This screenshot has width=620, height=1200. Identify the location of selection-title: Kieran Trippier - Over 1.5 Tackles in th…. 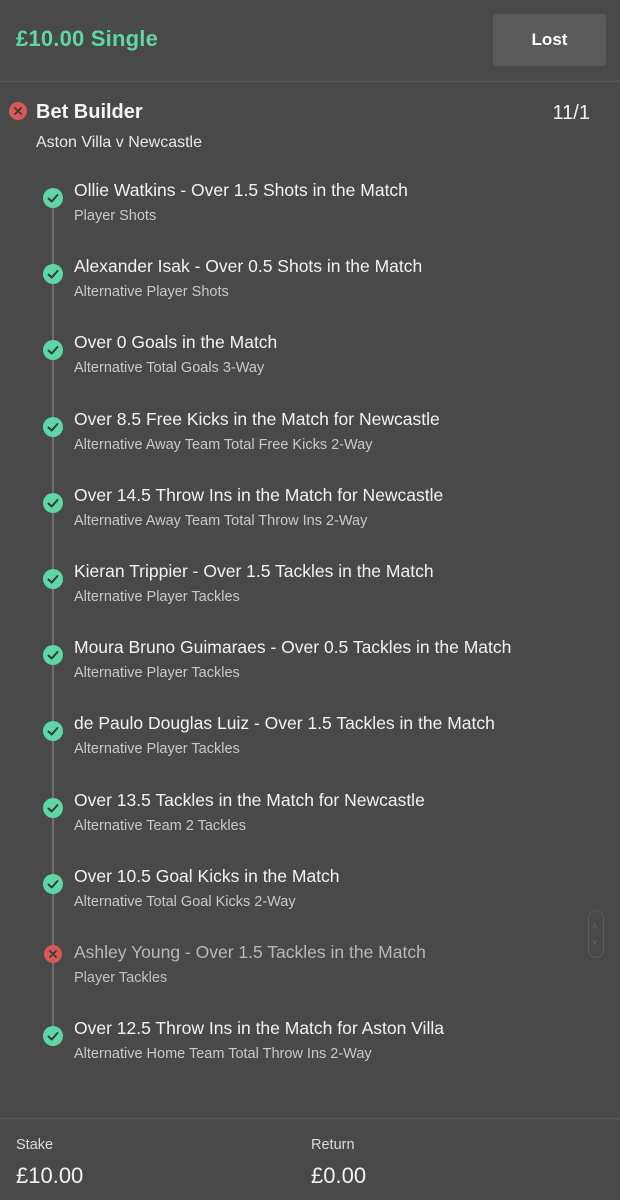
(254, 571).